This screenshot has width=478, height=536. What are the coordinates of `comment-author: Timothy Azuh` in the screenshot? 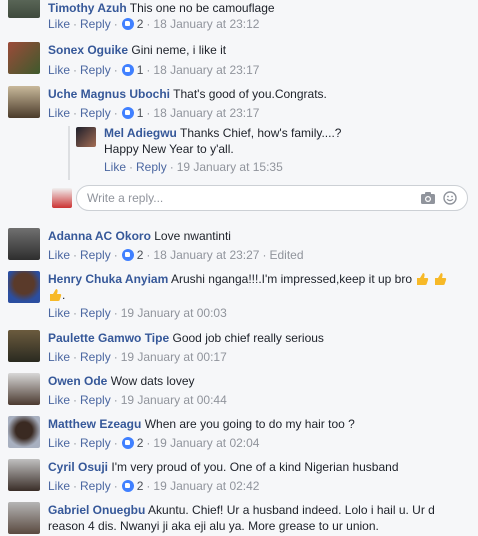 It's located at (87, 8).